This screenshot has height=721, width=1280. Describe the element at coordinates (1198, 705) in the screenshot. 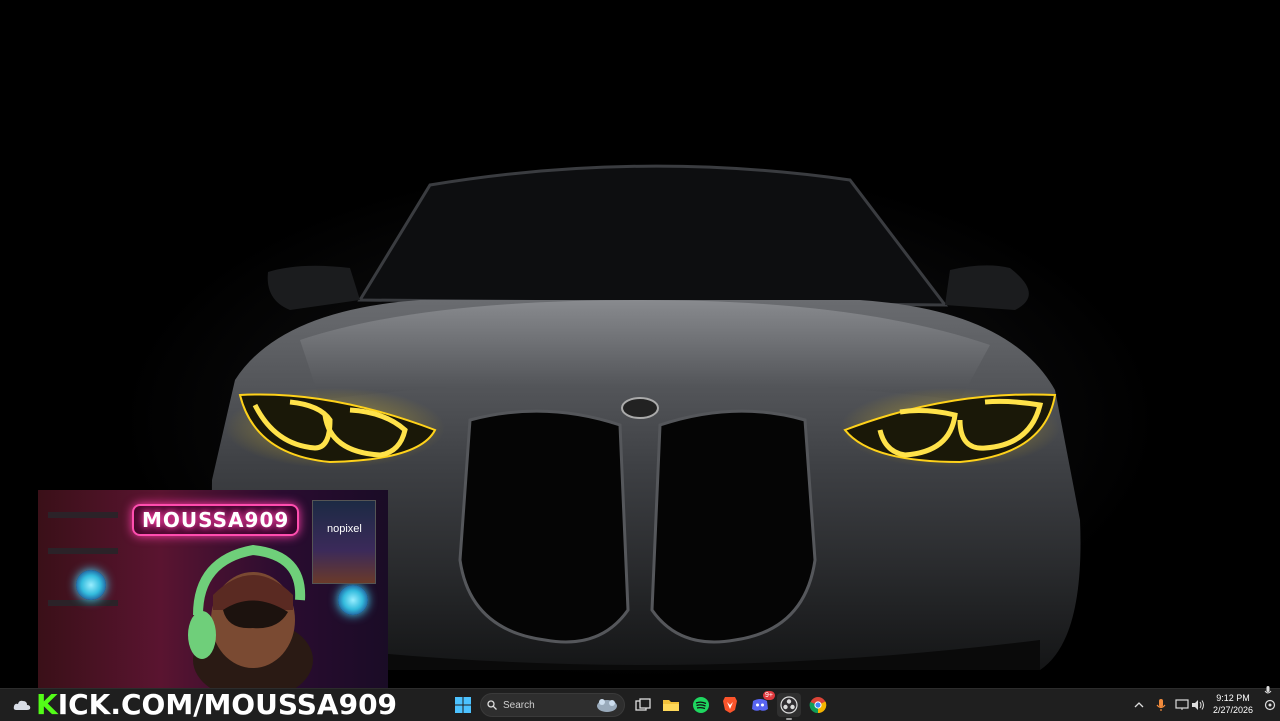

I see `volume-icon` at that location.